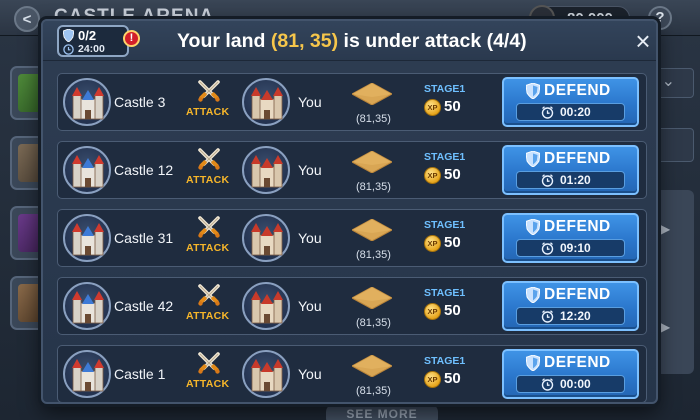  Describe the element at coordinates (382, 412) in the screenshot. I see `see-more-button: SEE MORE` at that location.